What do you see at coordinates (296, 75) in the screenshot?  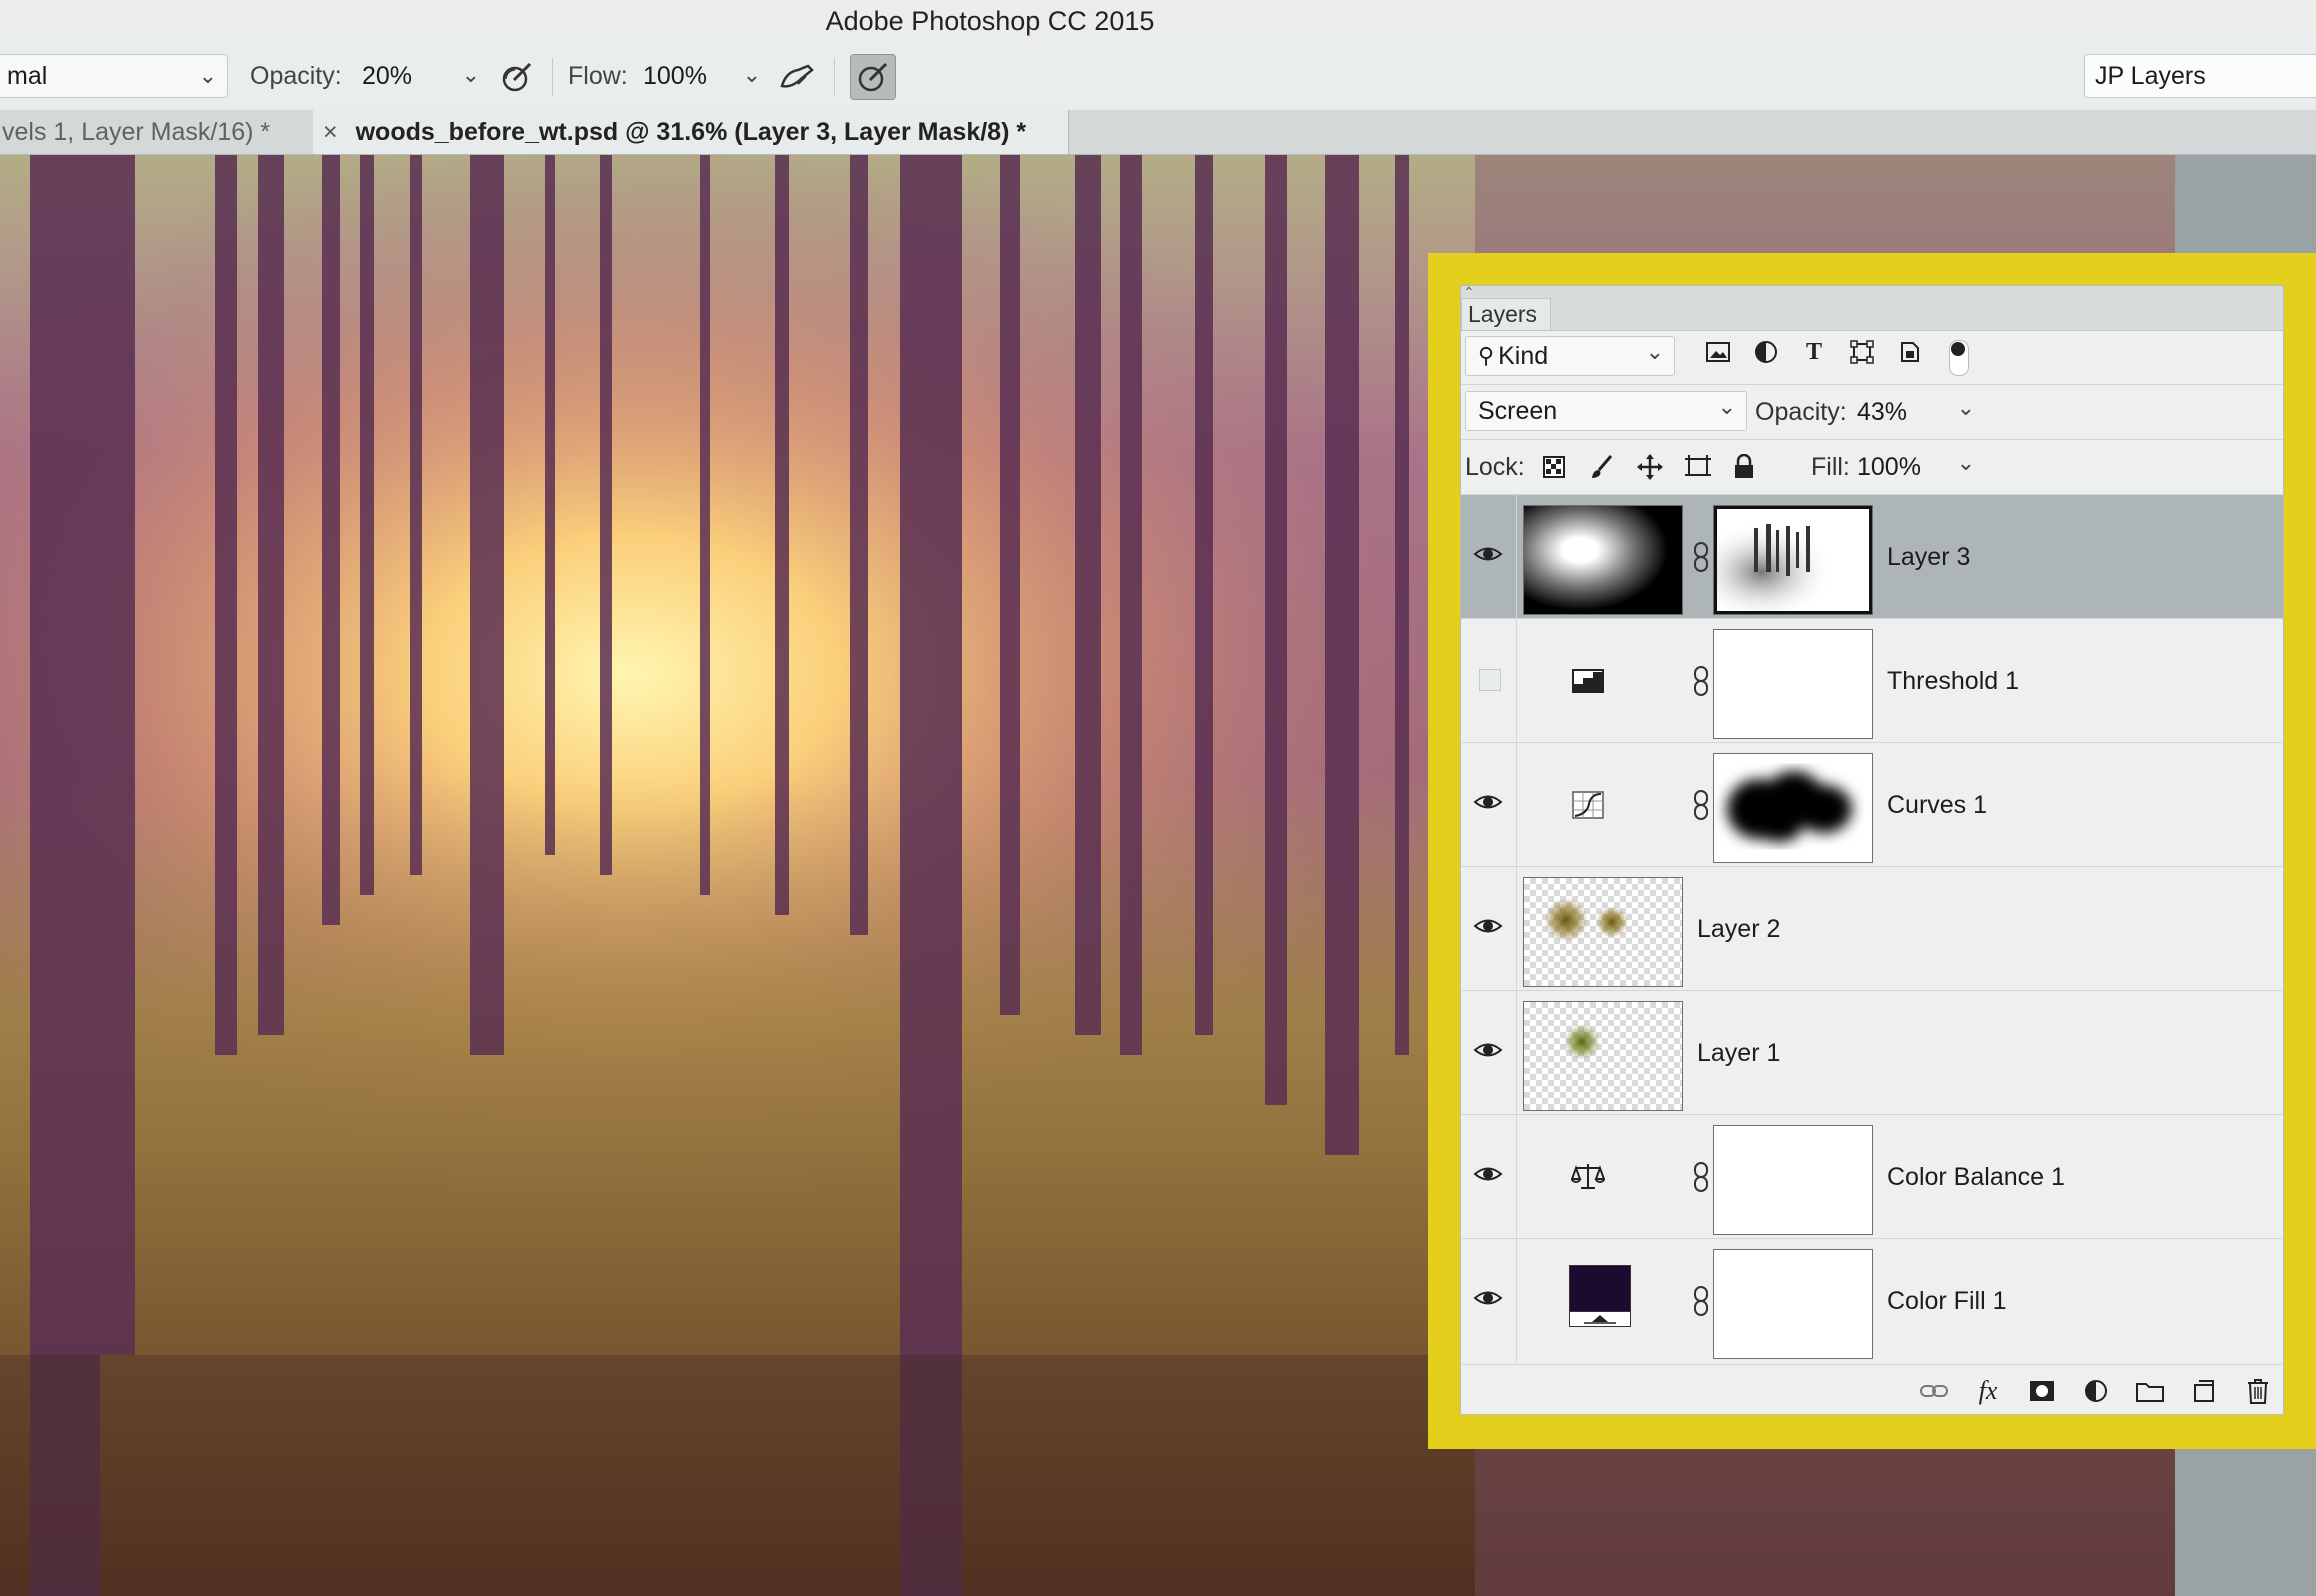 I see `opacity-label: Opacity:` at bounding box center [296, 75].